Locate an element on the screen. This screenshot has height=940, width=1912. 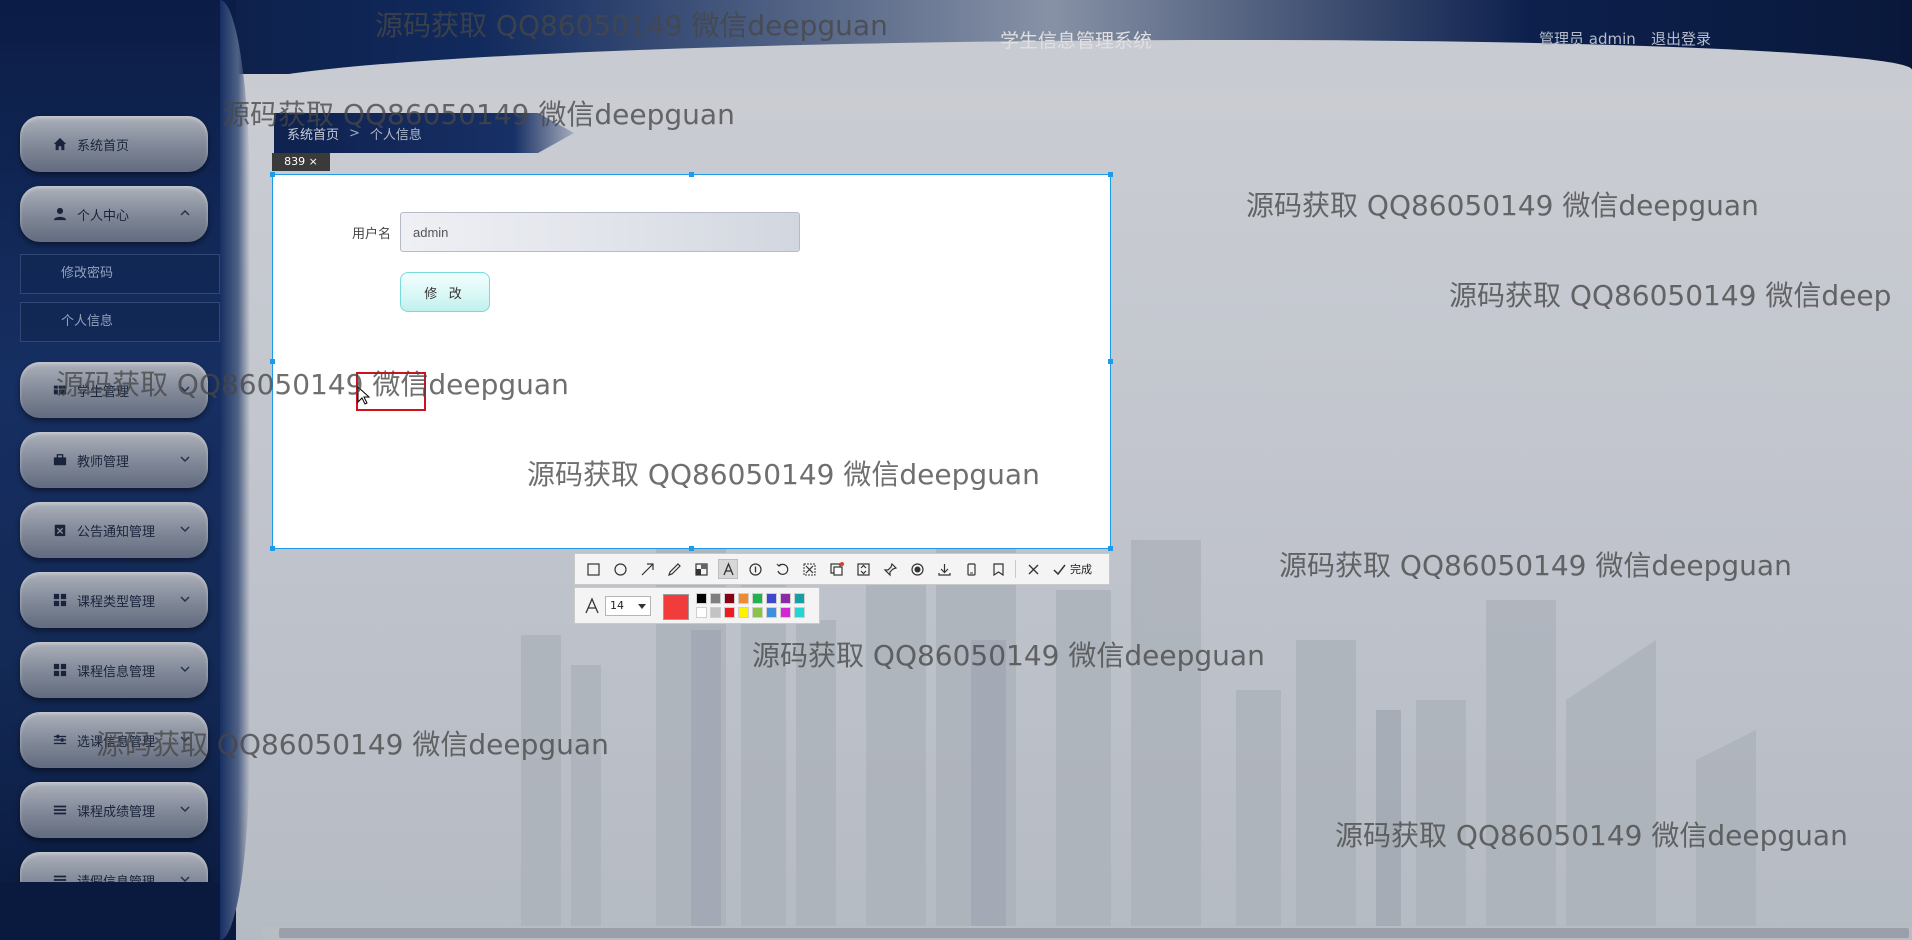
sidebar-item-label: 学生管理 is located at coordinates (103, 392).